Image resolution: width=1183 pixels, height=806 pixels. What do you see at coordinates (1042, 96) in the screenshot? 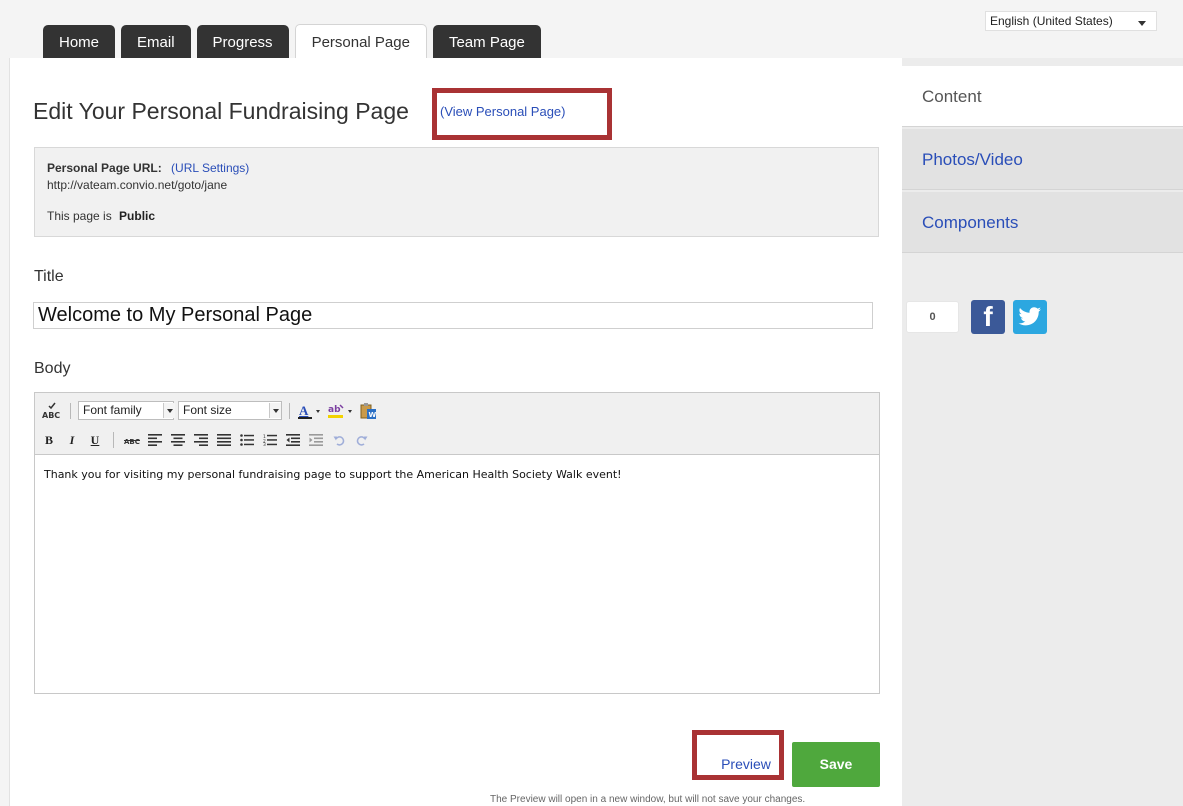
I see `sidebar-item-content: Content` at bounding box center [1042, 96].